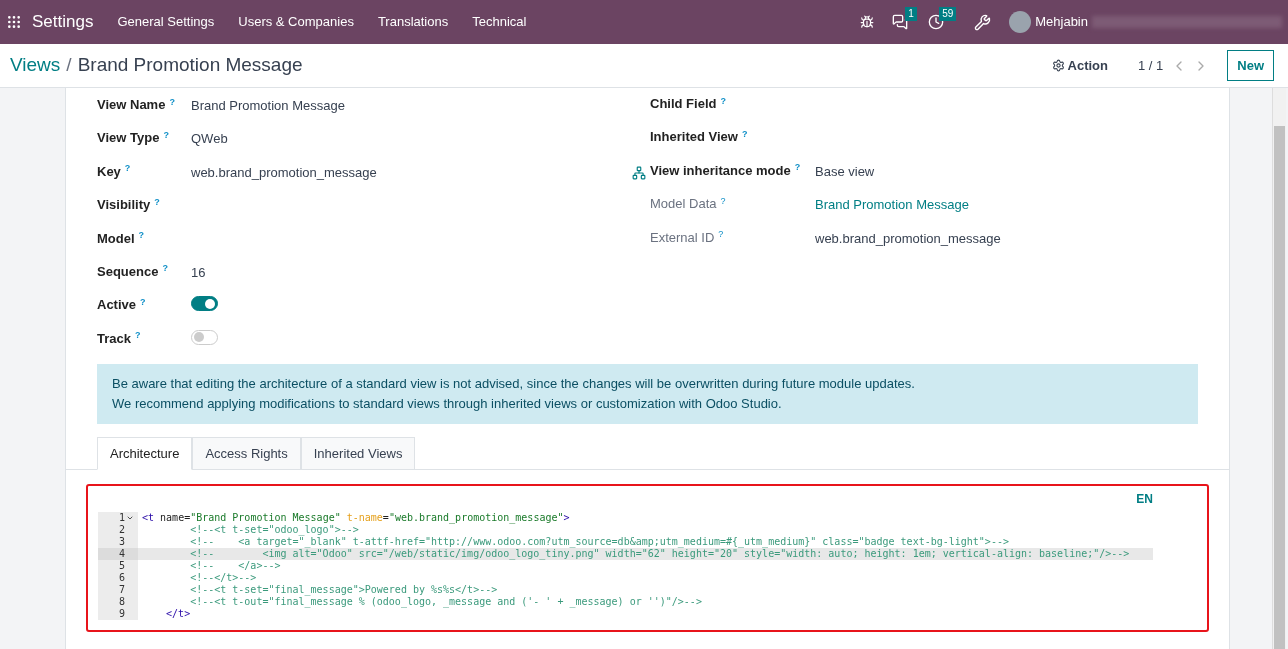  I want to click on line-number: 9, so click(121, 614).